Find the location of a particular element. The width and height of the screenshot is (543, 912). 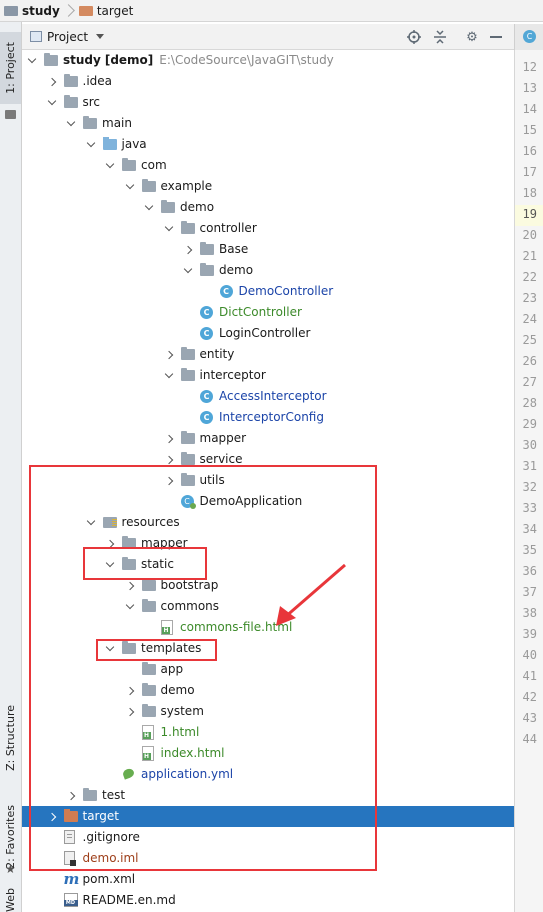

tool-tab-project: 1: Project is located at coordinates (10, 68).